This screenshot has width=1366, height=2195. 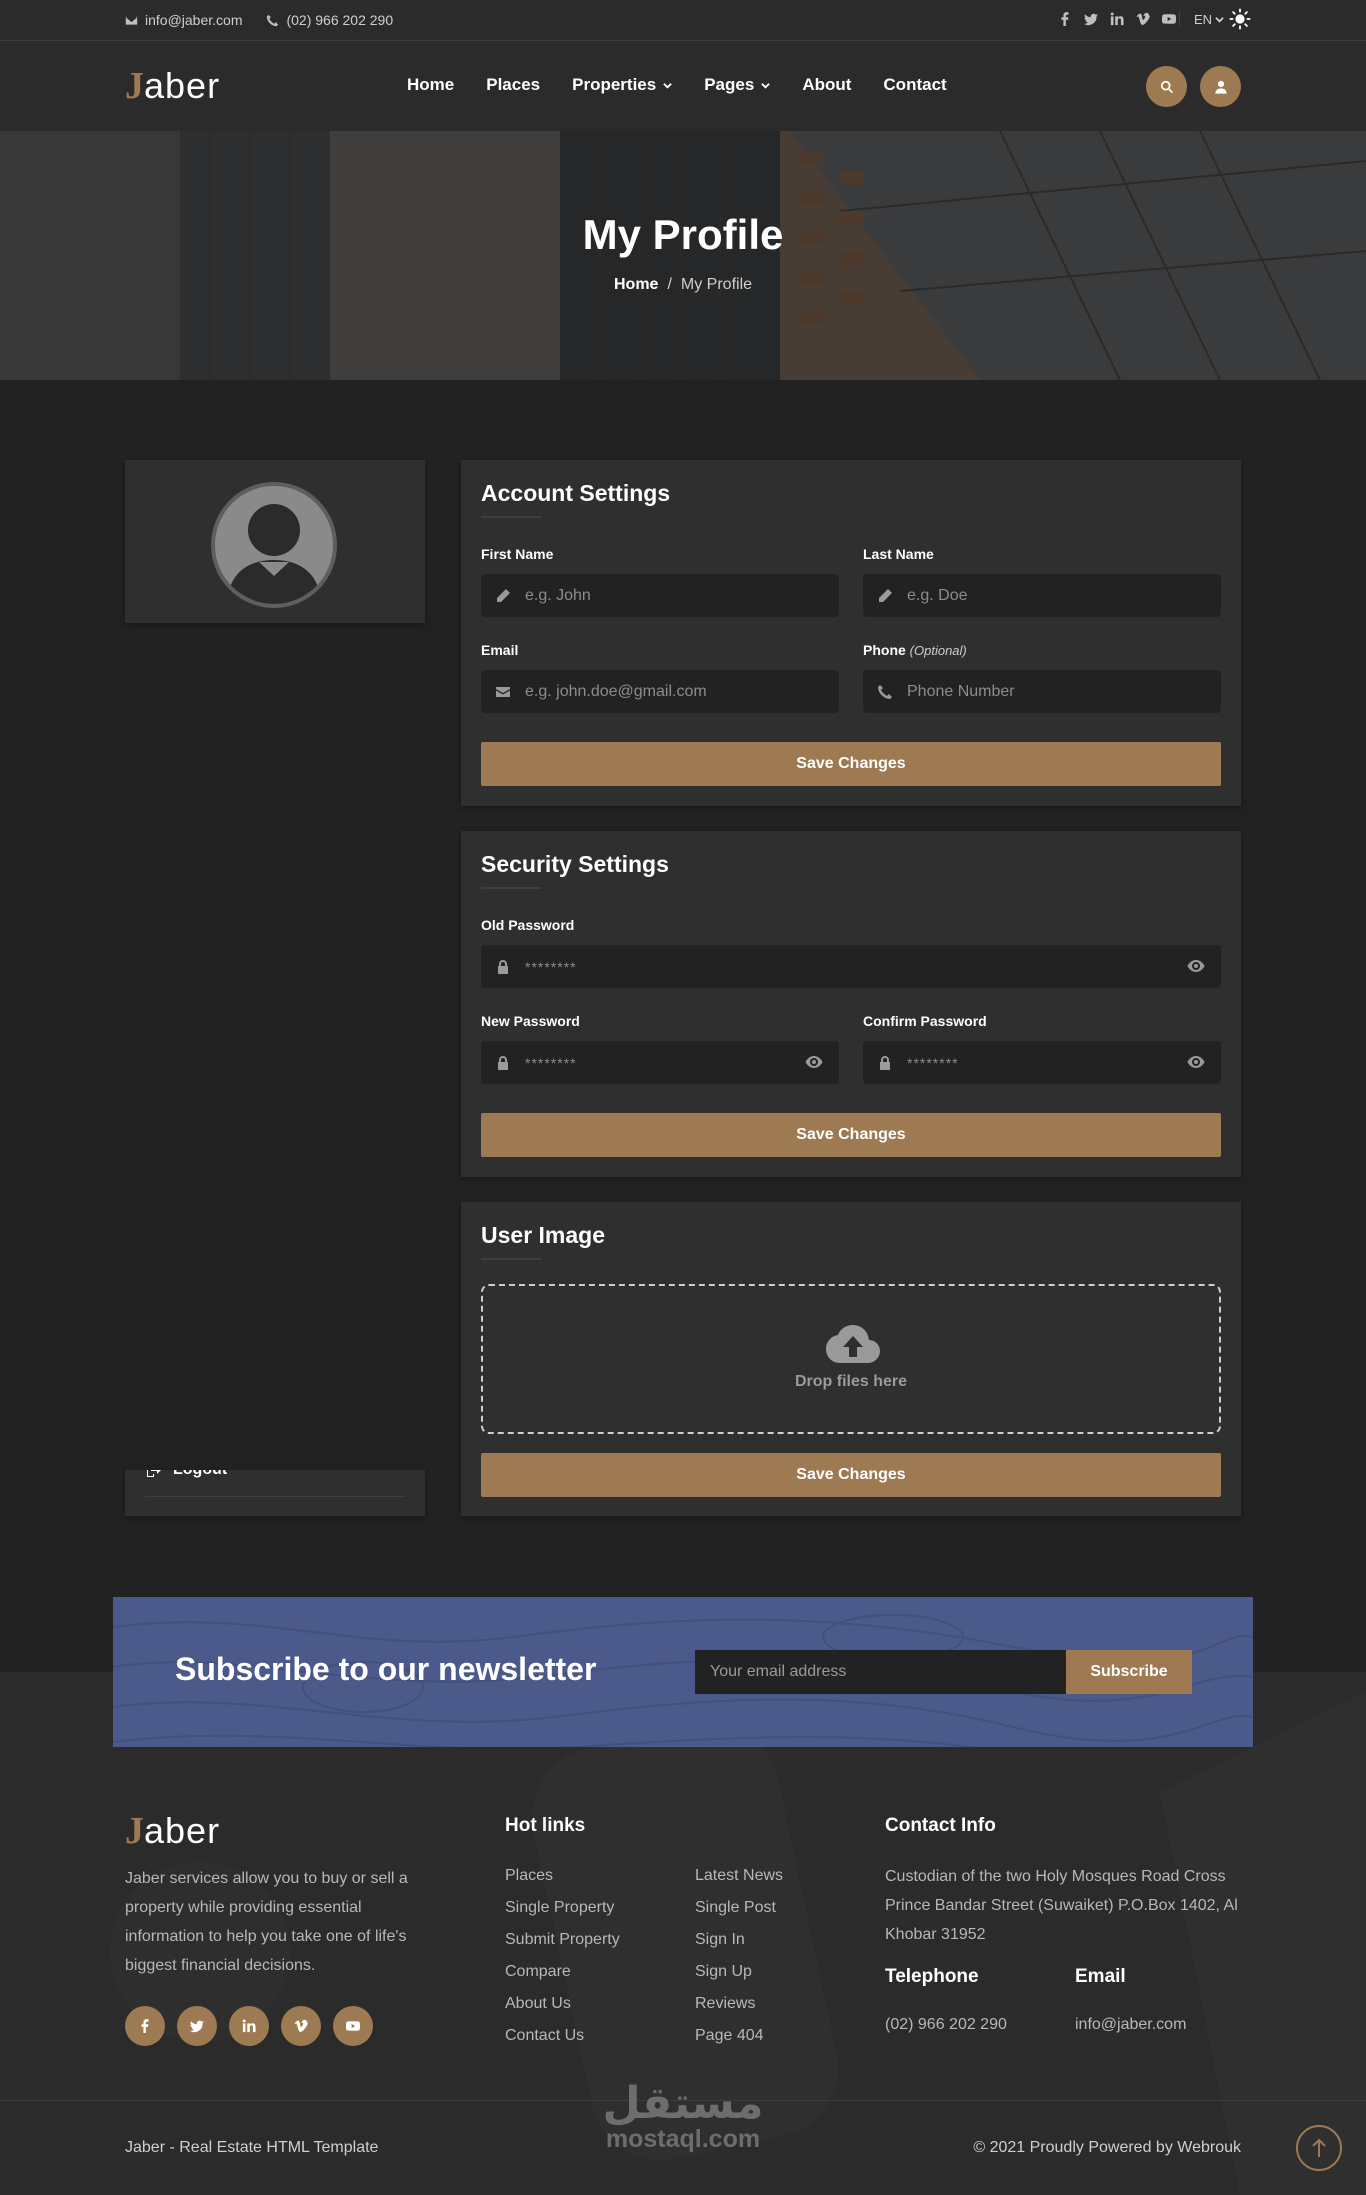 I want to click on logout-link: Logout, so click(x=186, y=1474).